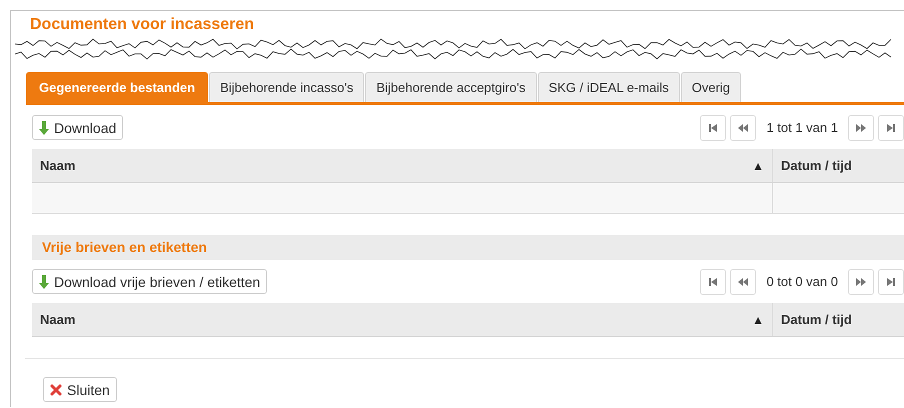 The width and height of the screenshot is (904, 408). What do you see at coordinates (78, 127) in the screenshot?
I see `download-button: Download` at bounding box center [78, 127].